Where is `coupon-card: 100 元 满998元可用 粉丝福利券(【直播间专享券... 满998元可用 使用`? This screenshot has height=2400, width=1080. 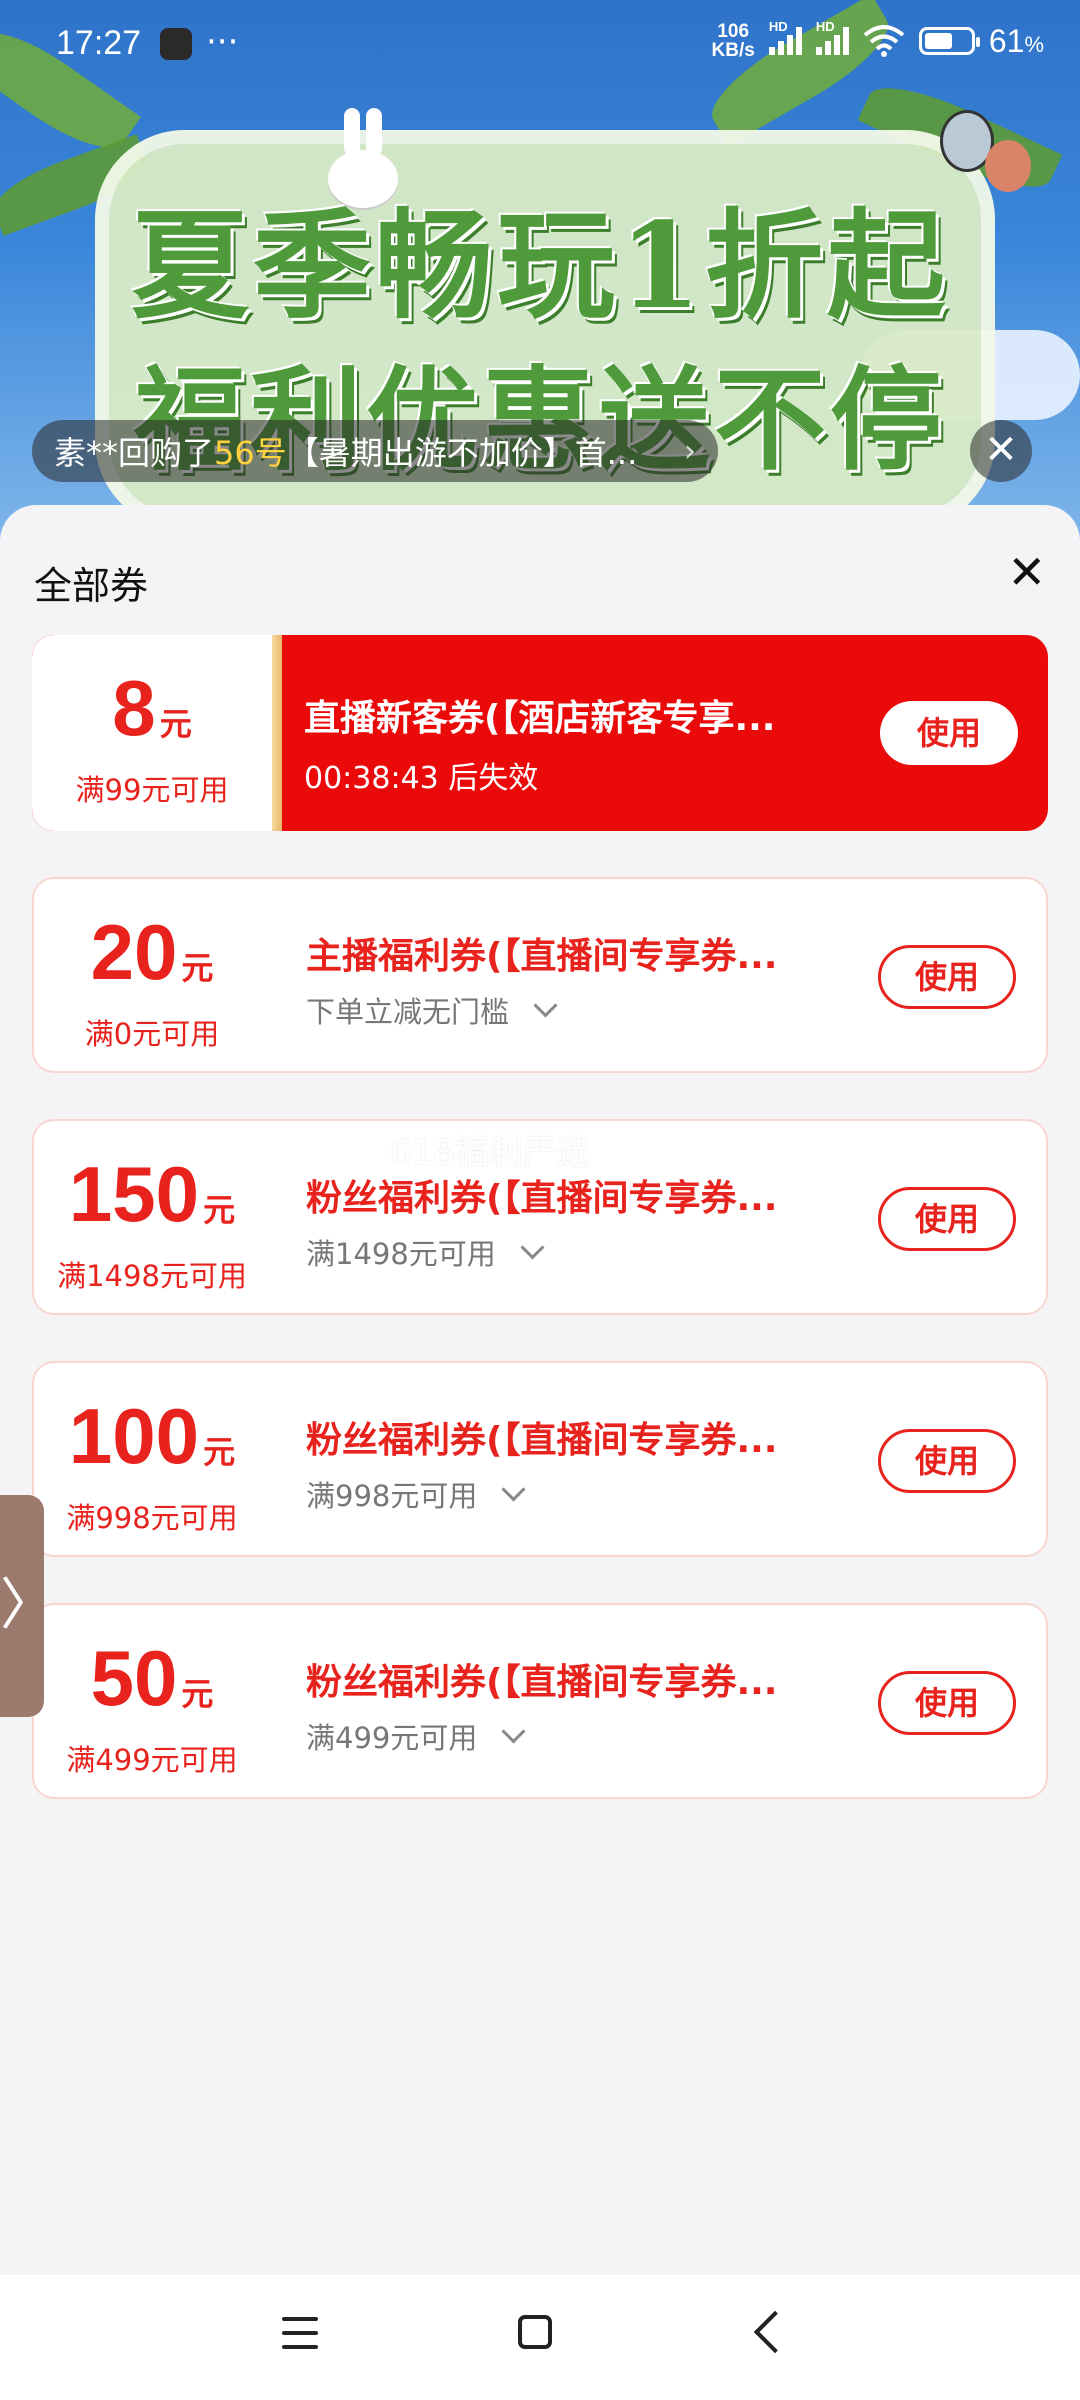 coupon-card: 100 元 满998元可用 粉丝福利券(【直播间专享券... 满998元可用 使用 is located at coordinates (540, 1459).